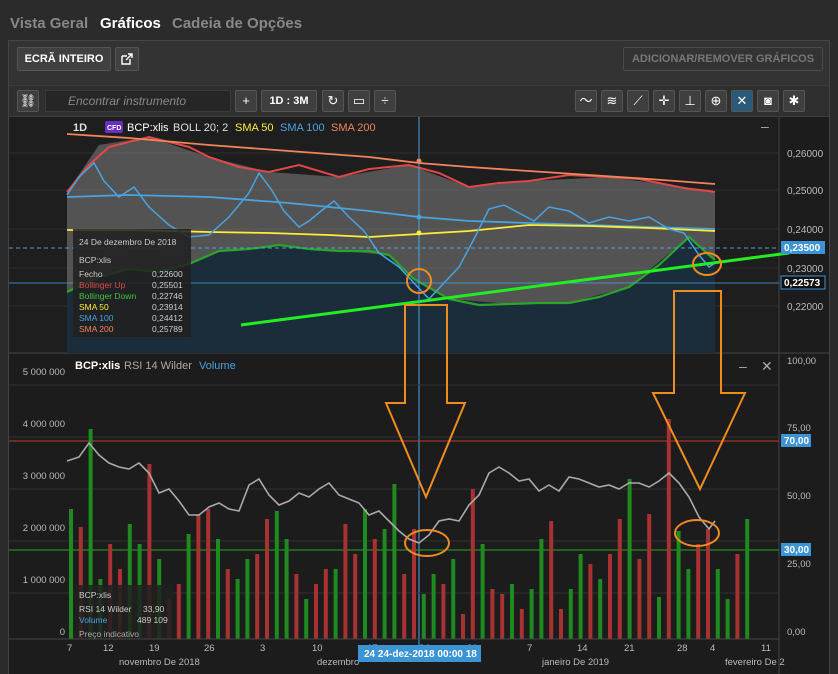  I want to click on day-tick-label: 19, so click(154, 648).